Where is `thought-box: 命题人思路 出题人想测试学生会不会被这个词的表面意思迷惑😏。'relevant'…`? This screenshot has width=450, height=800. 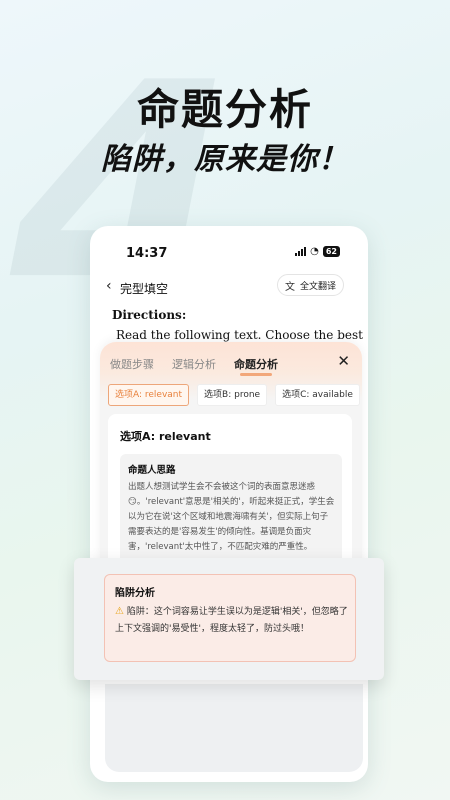 thought-box: 命题人思路 出题人想测试学生会不会被这个词的表面意思迷惑😏。'relevant'… is located at coordinates (231, 510).